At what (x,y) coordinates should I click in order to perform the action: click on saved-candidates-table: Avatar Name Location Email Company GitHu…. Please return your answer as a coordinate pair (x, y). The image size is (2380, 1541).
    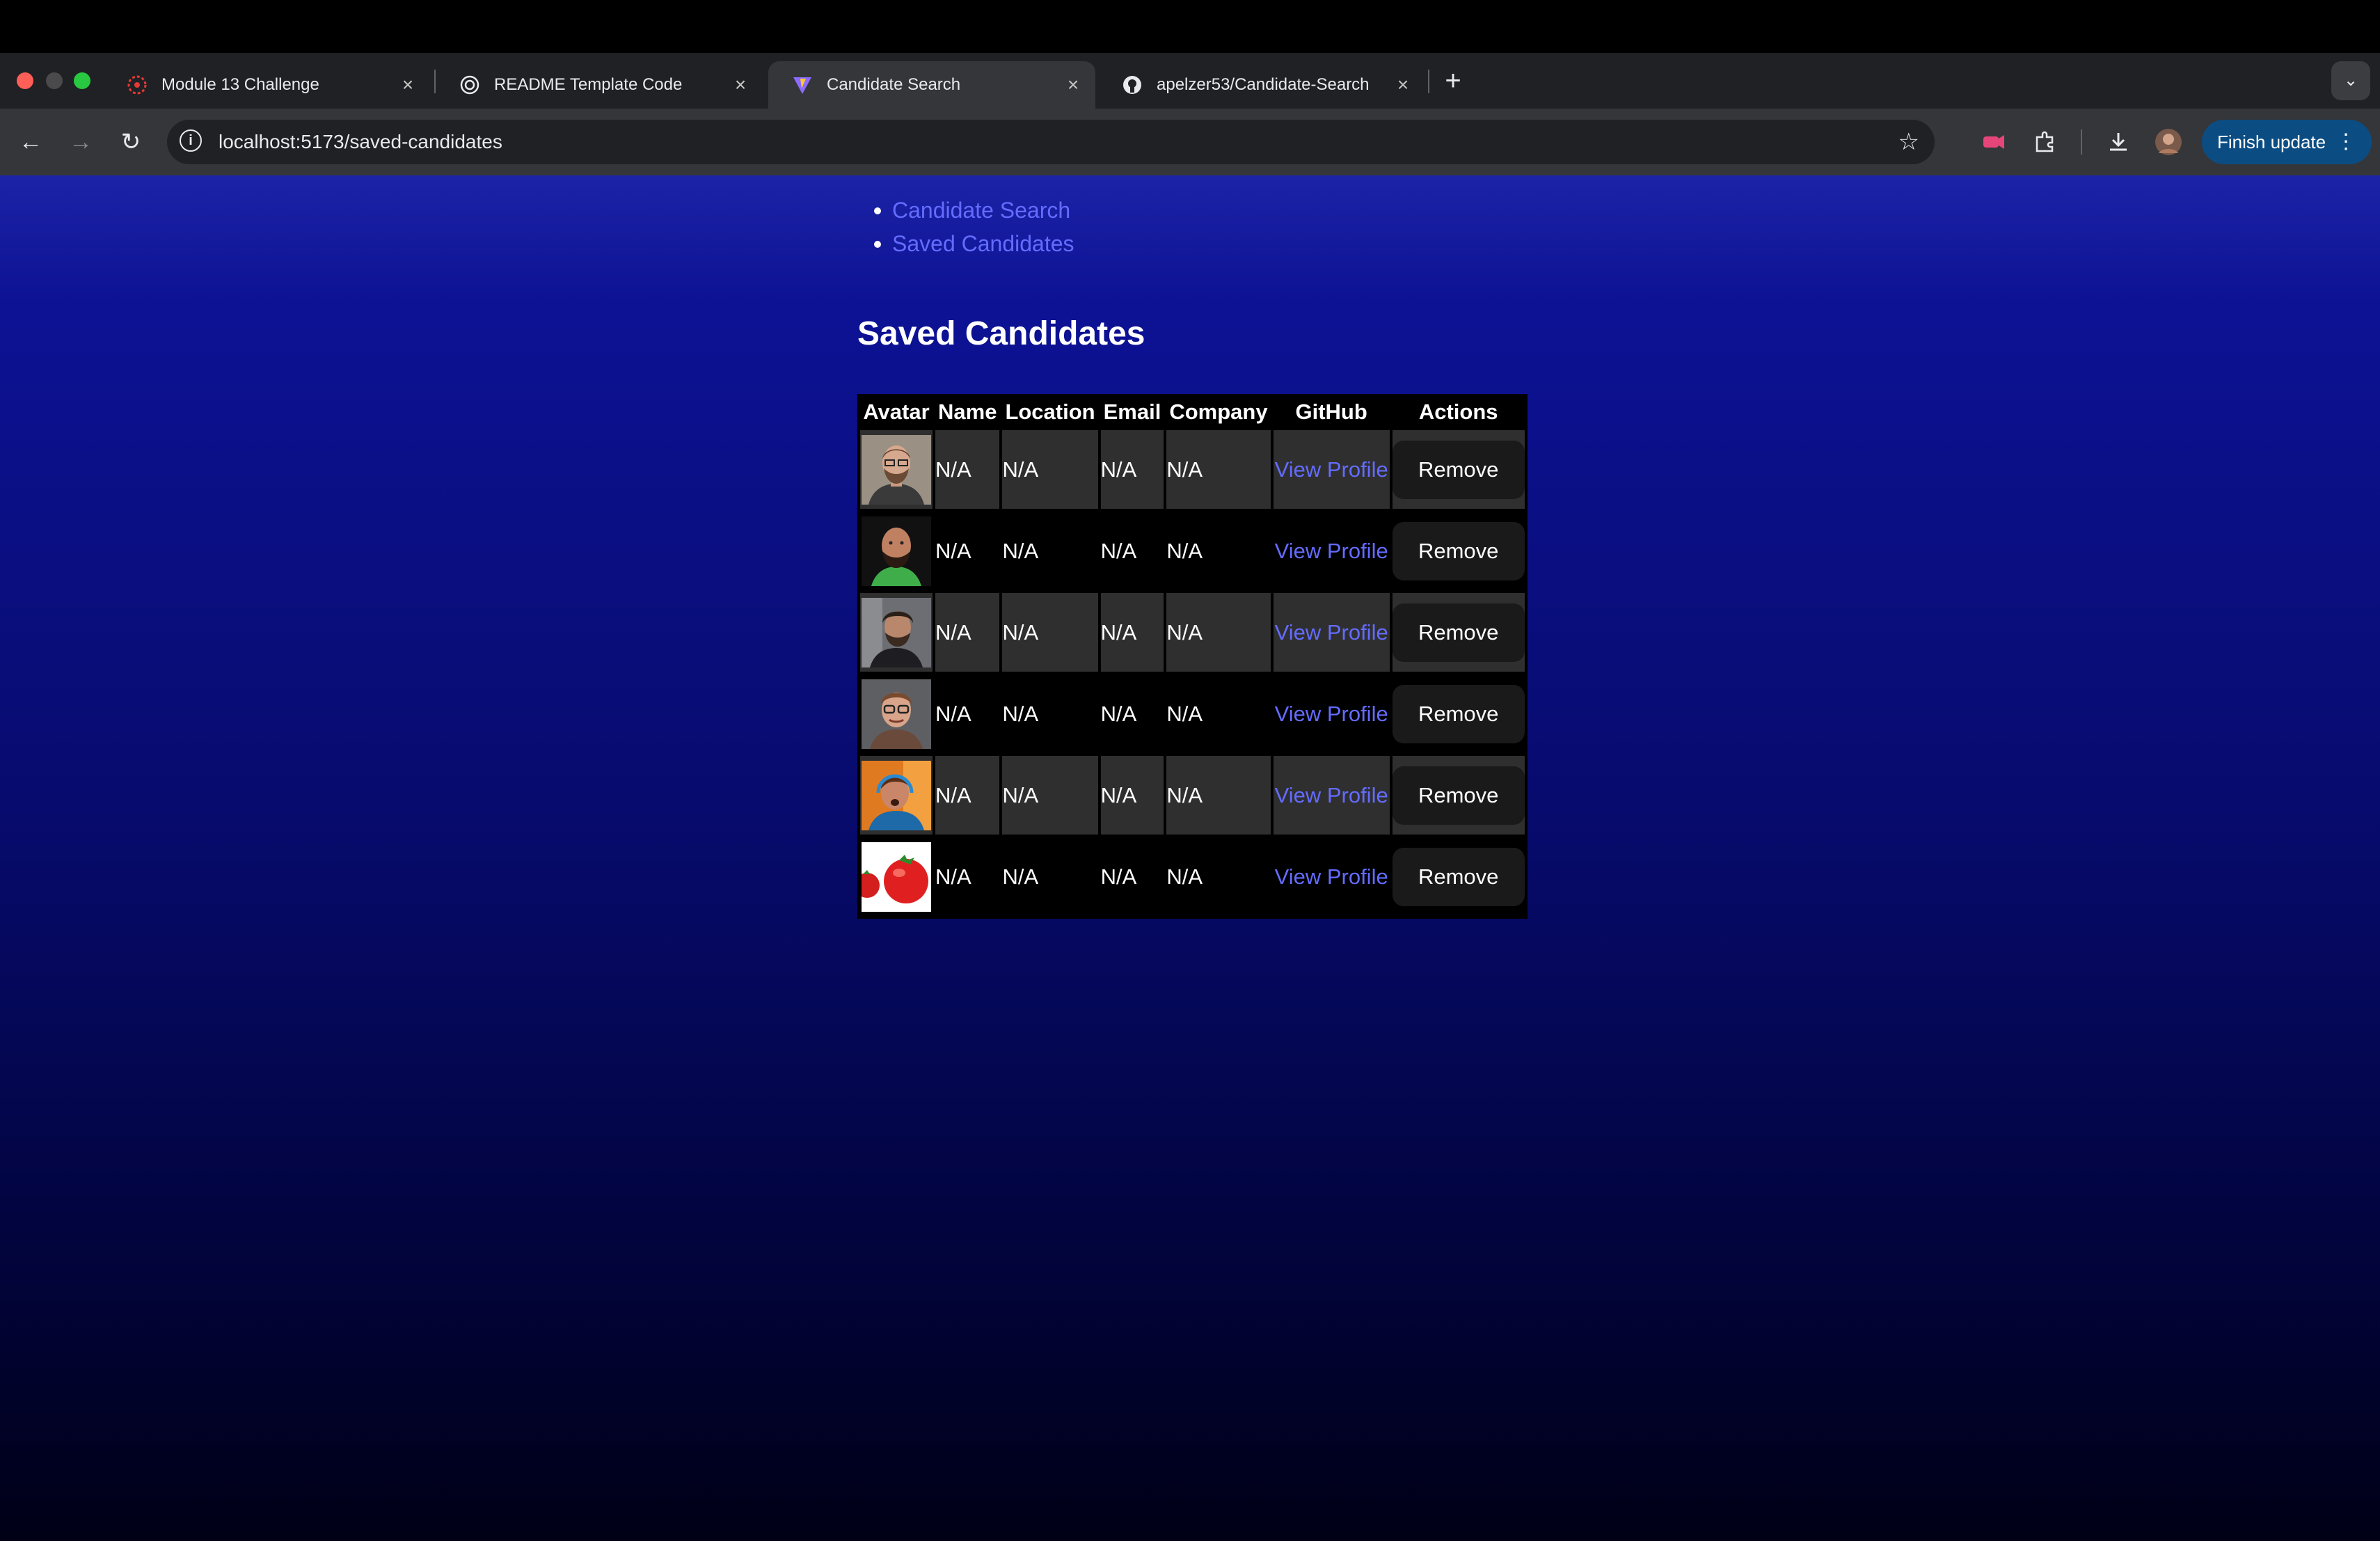
    Looking at the image, I should click on (1192, 656).